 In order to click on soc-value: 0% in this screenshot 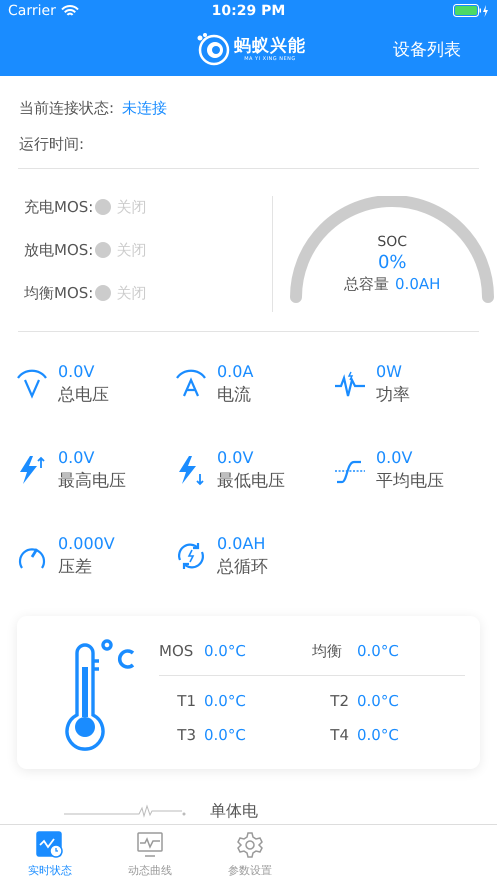, I will do `click(392, 262)`.